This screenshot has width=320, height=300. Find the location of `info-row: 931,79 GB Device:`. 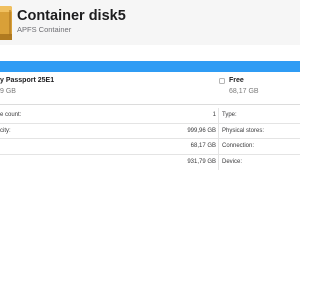

info-row: 931,79 GB Device: is located at coordinates (150, 163).